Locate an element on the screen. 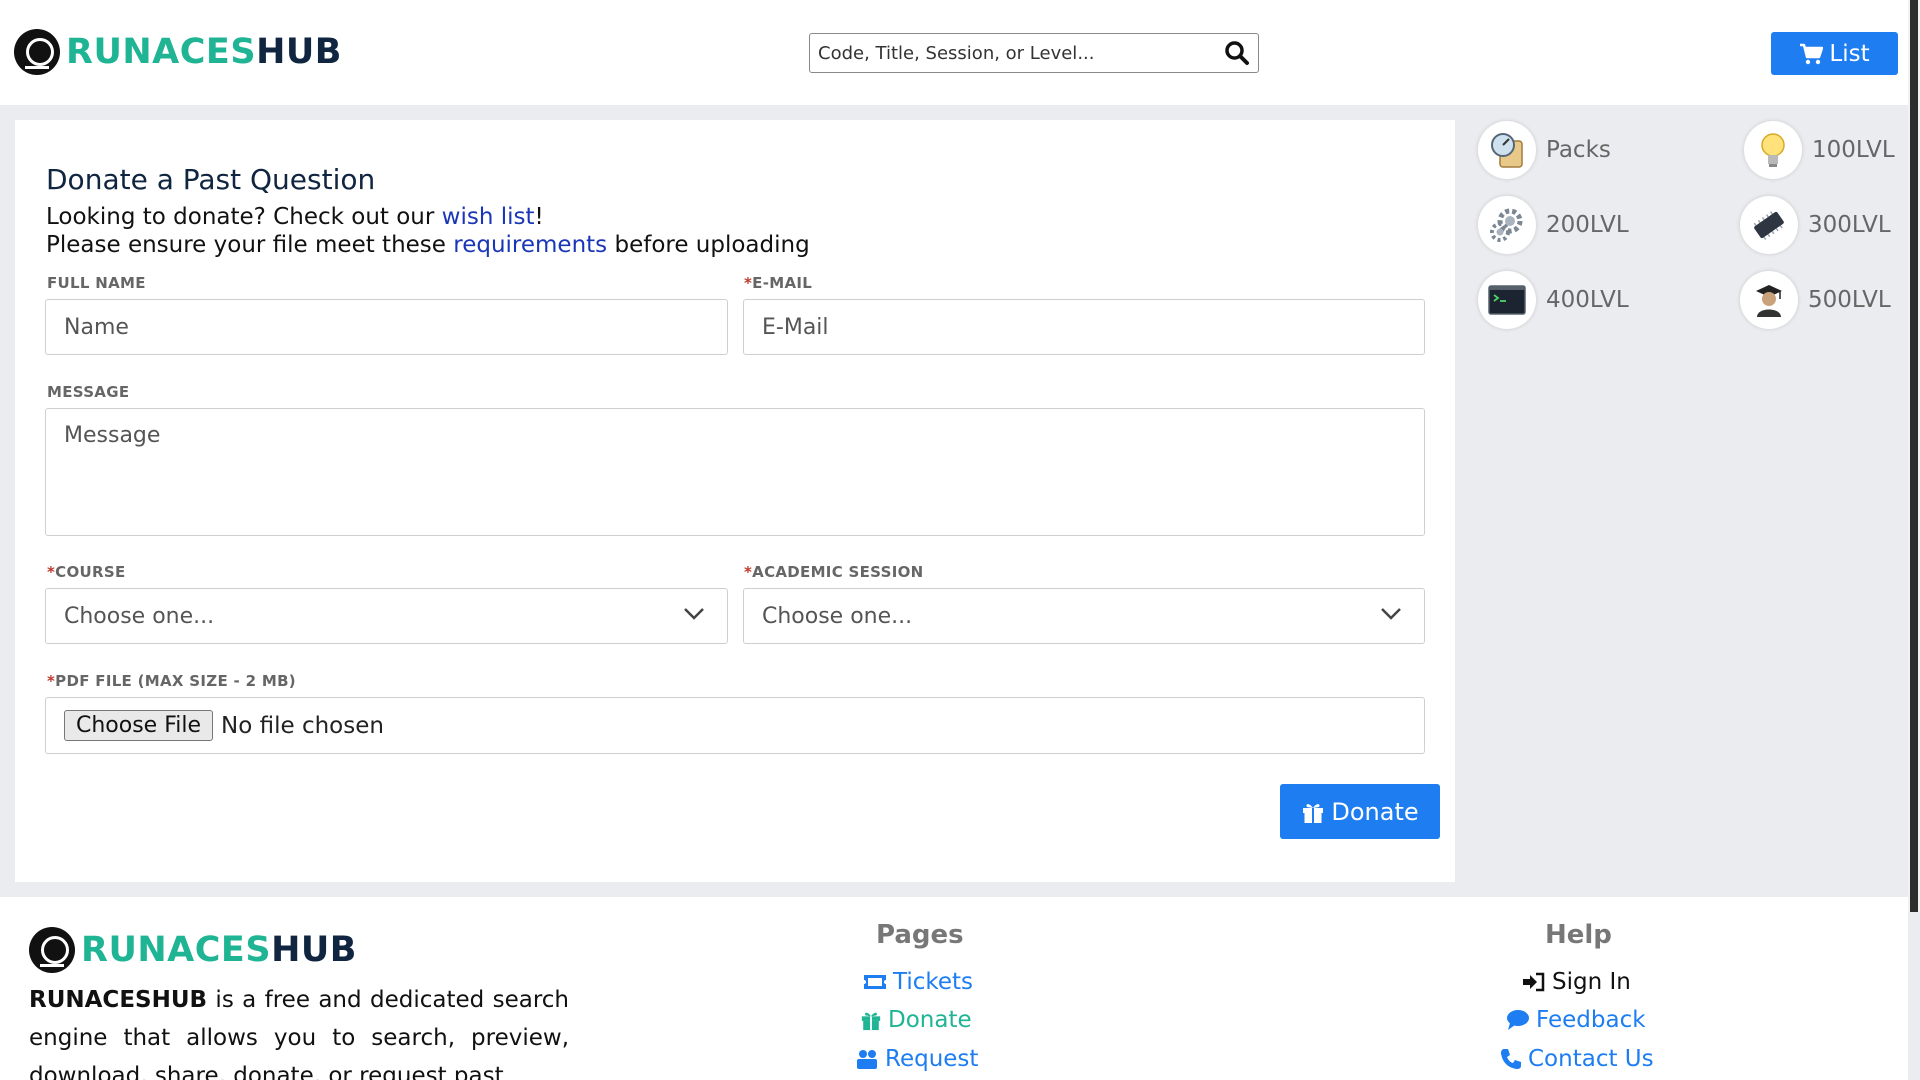 This screenshot has height=1080, width=1920. compass-scroll-icon is located at coordinates (1507, 150).